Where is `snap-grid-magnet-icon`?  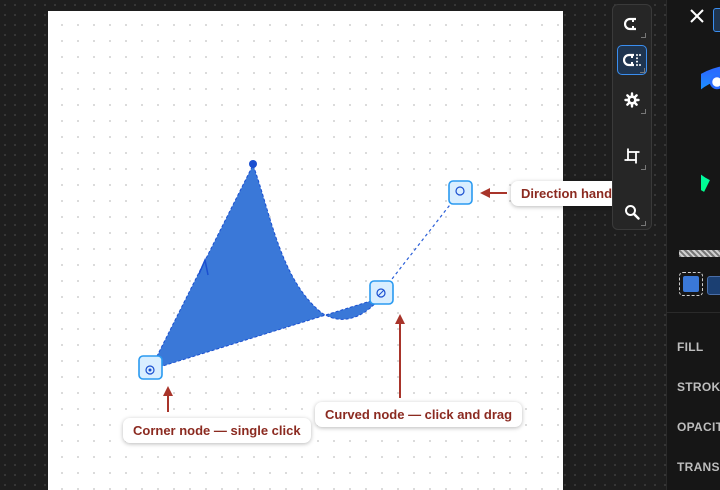 snap-grid-magnet-icon is located at coordinates (632, 60).